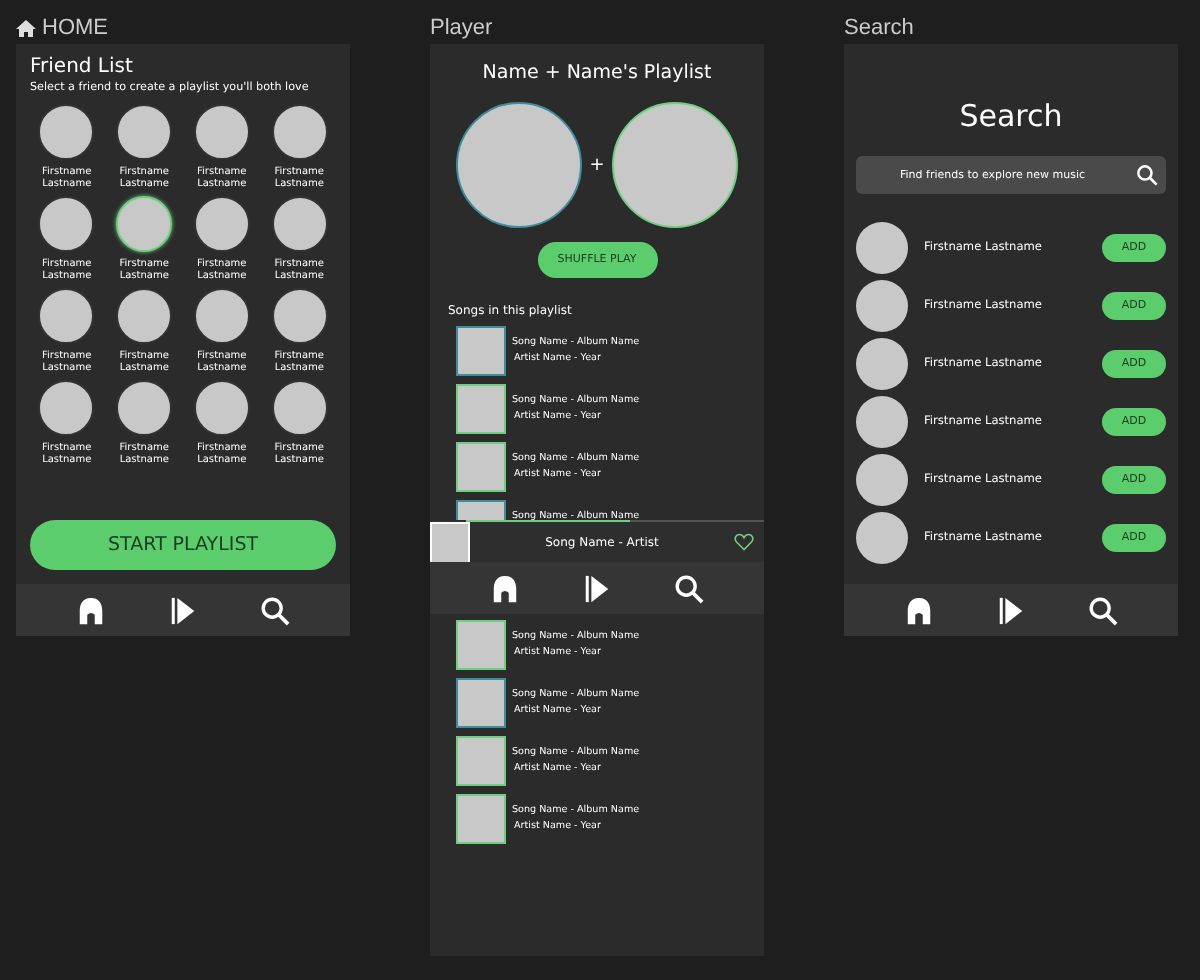 The width and height of the screenshot is (1200, 980). I want to click on start-playlist-button: START PLAYLIST, so click(183, 545).